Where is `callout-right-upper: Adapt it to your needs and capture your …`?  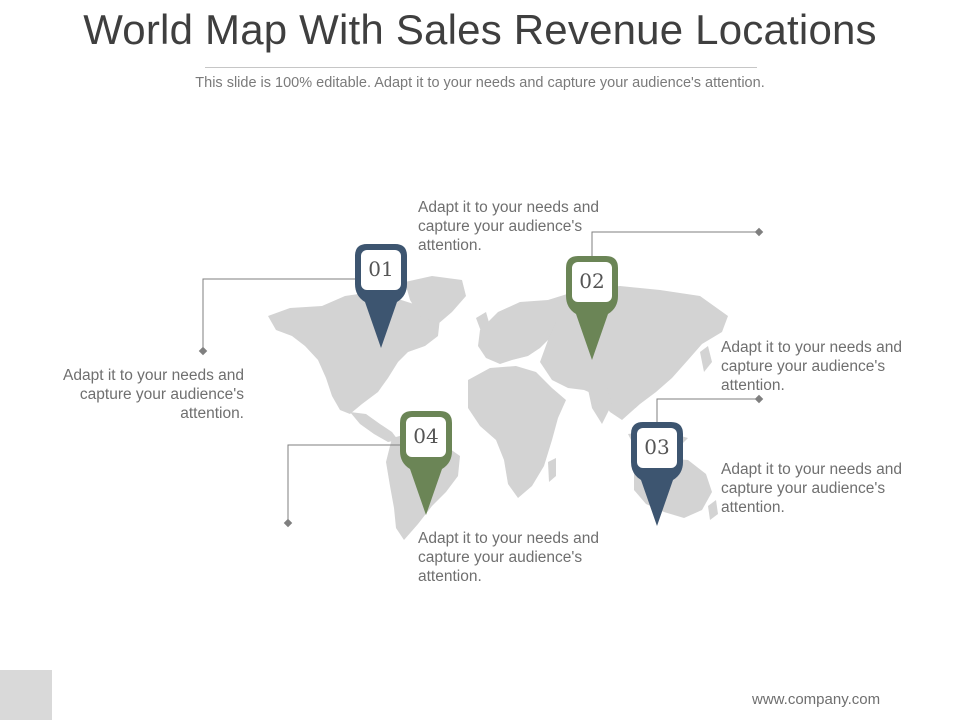
callout-right-upper: Adapt it to your needs and capture your … is located at coordinates (811, 366).